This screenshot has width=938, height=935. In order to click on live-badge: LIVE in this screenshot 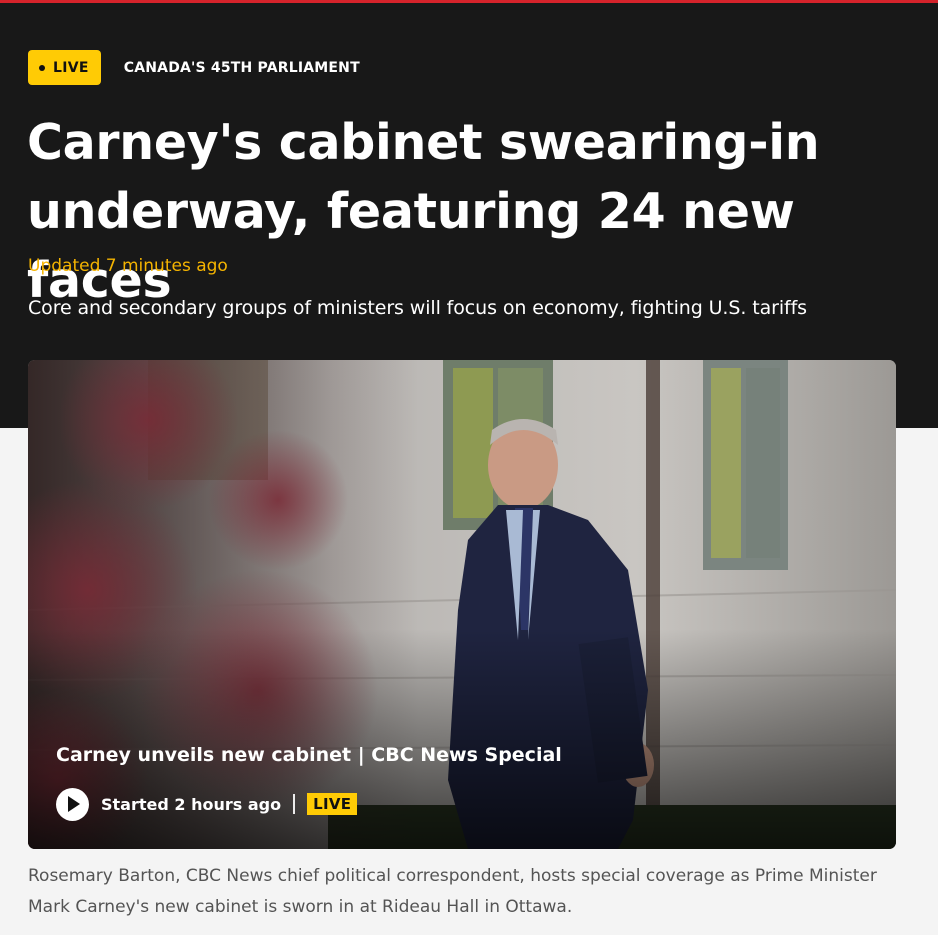, I will do `click(332, 804)`.